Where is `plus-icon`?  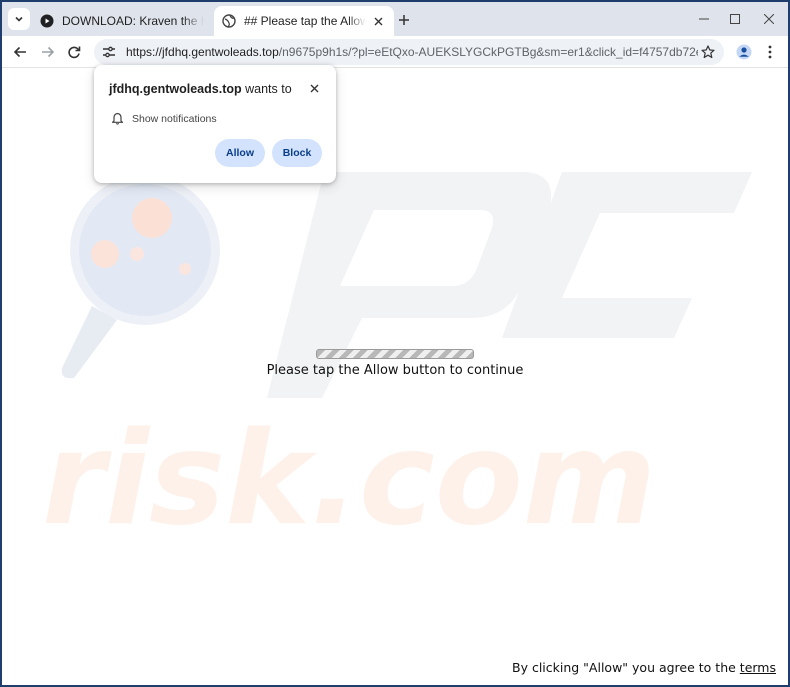 plus-icon is located at coordinates (404, 20).